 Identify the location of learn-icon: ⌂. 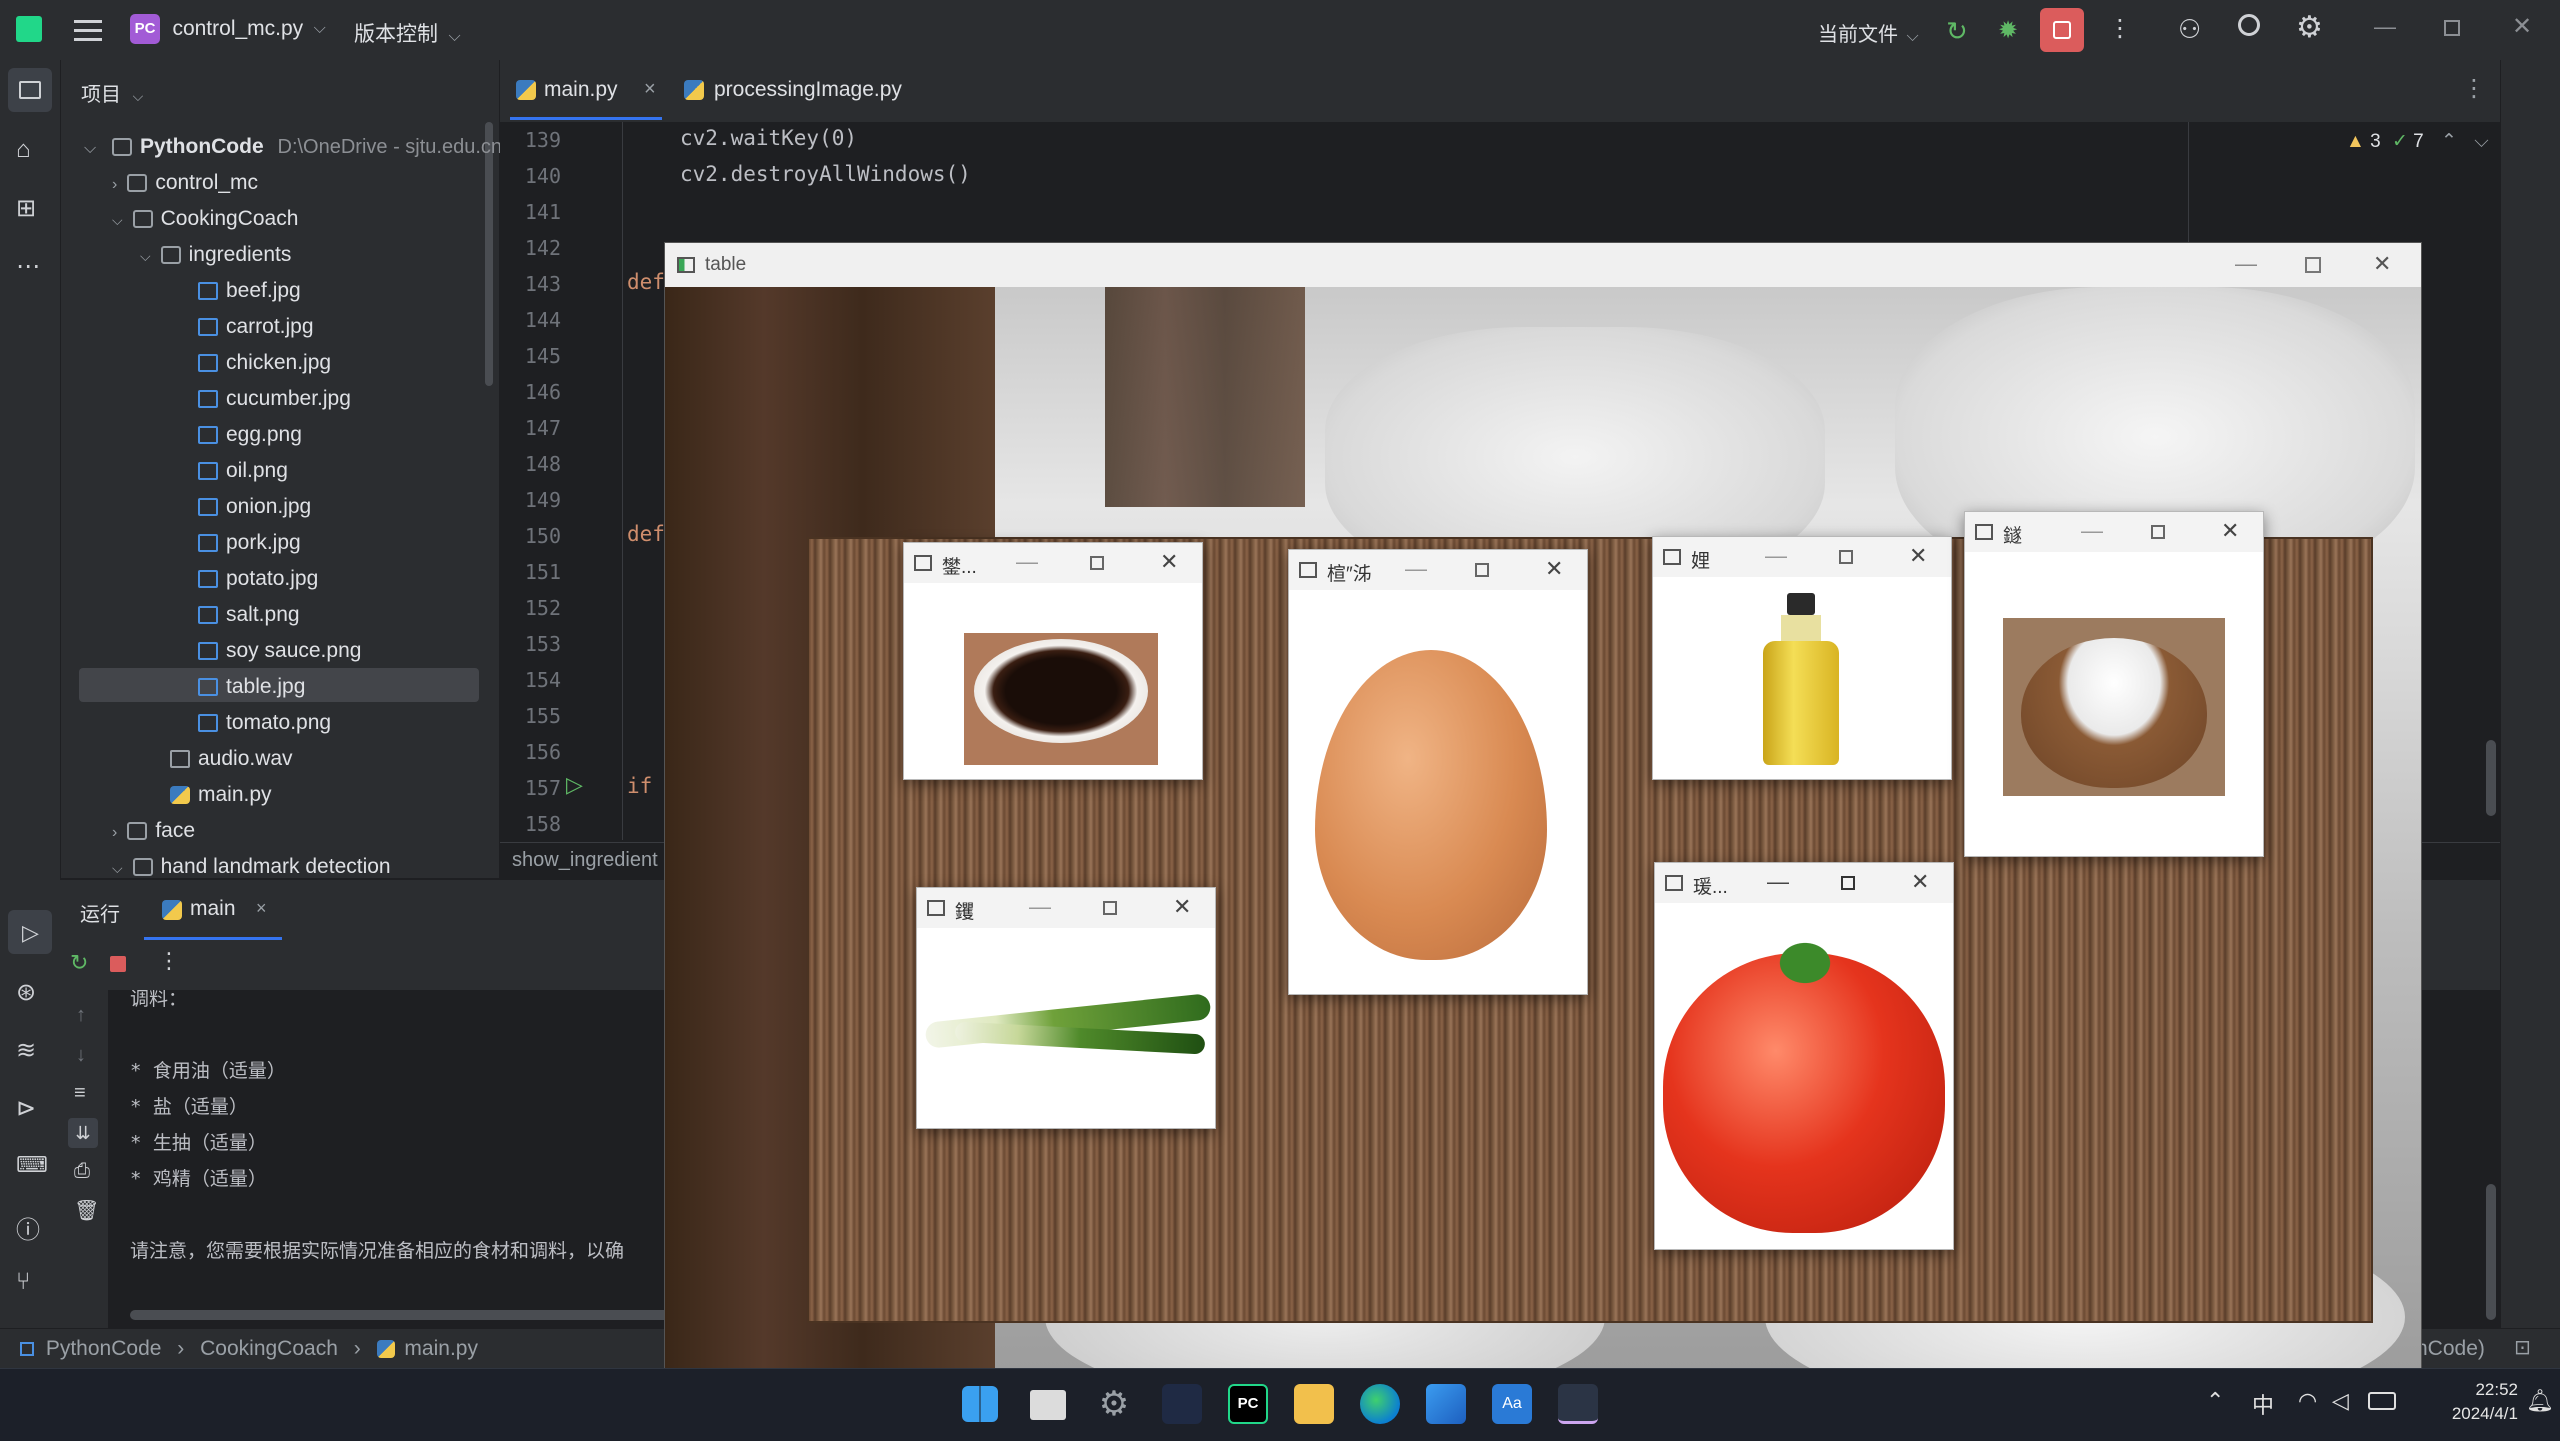
(23, 150).